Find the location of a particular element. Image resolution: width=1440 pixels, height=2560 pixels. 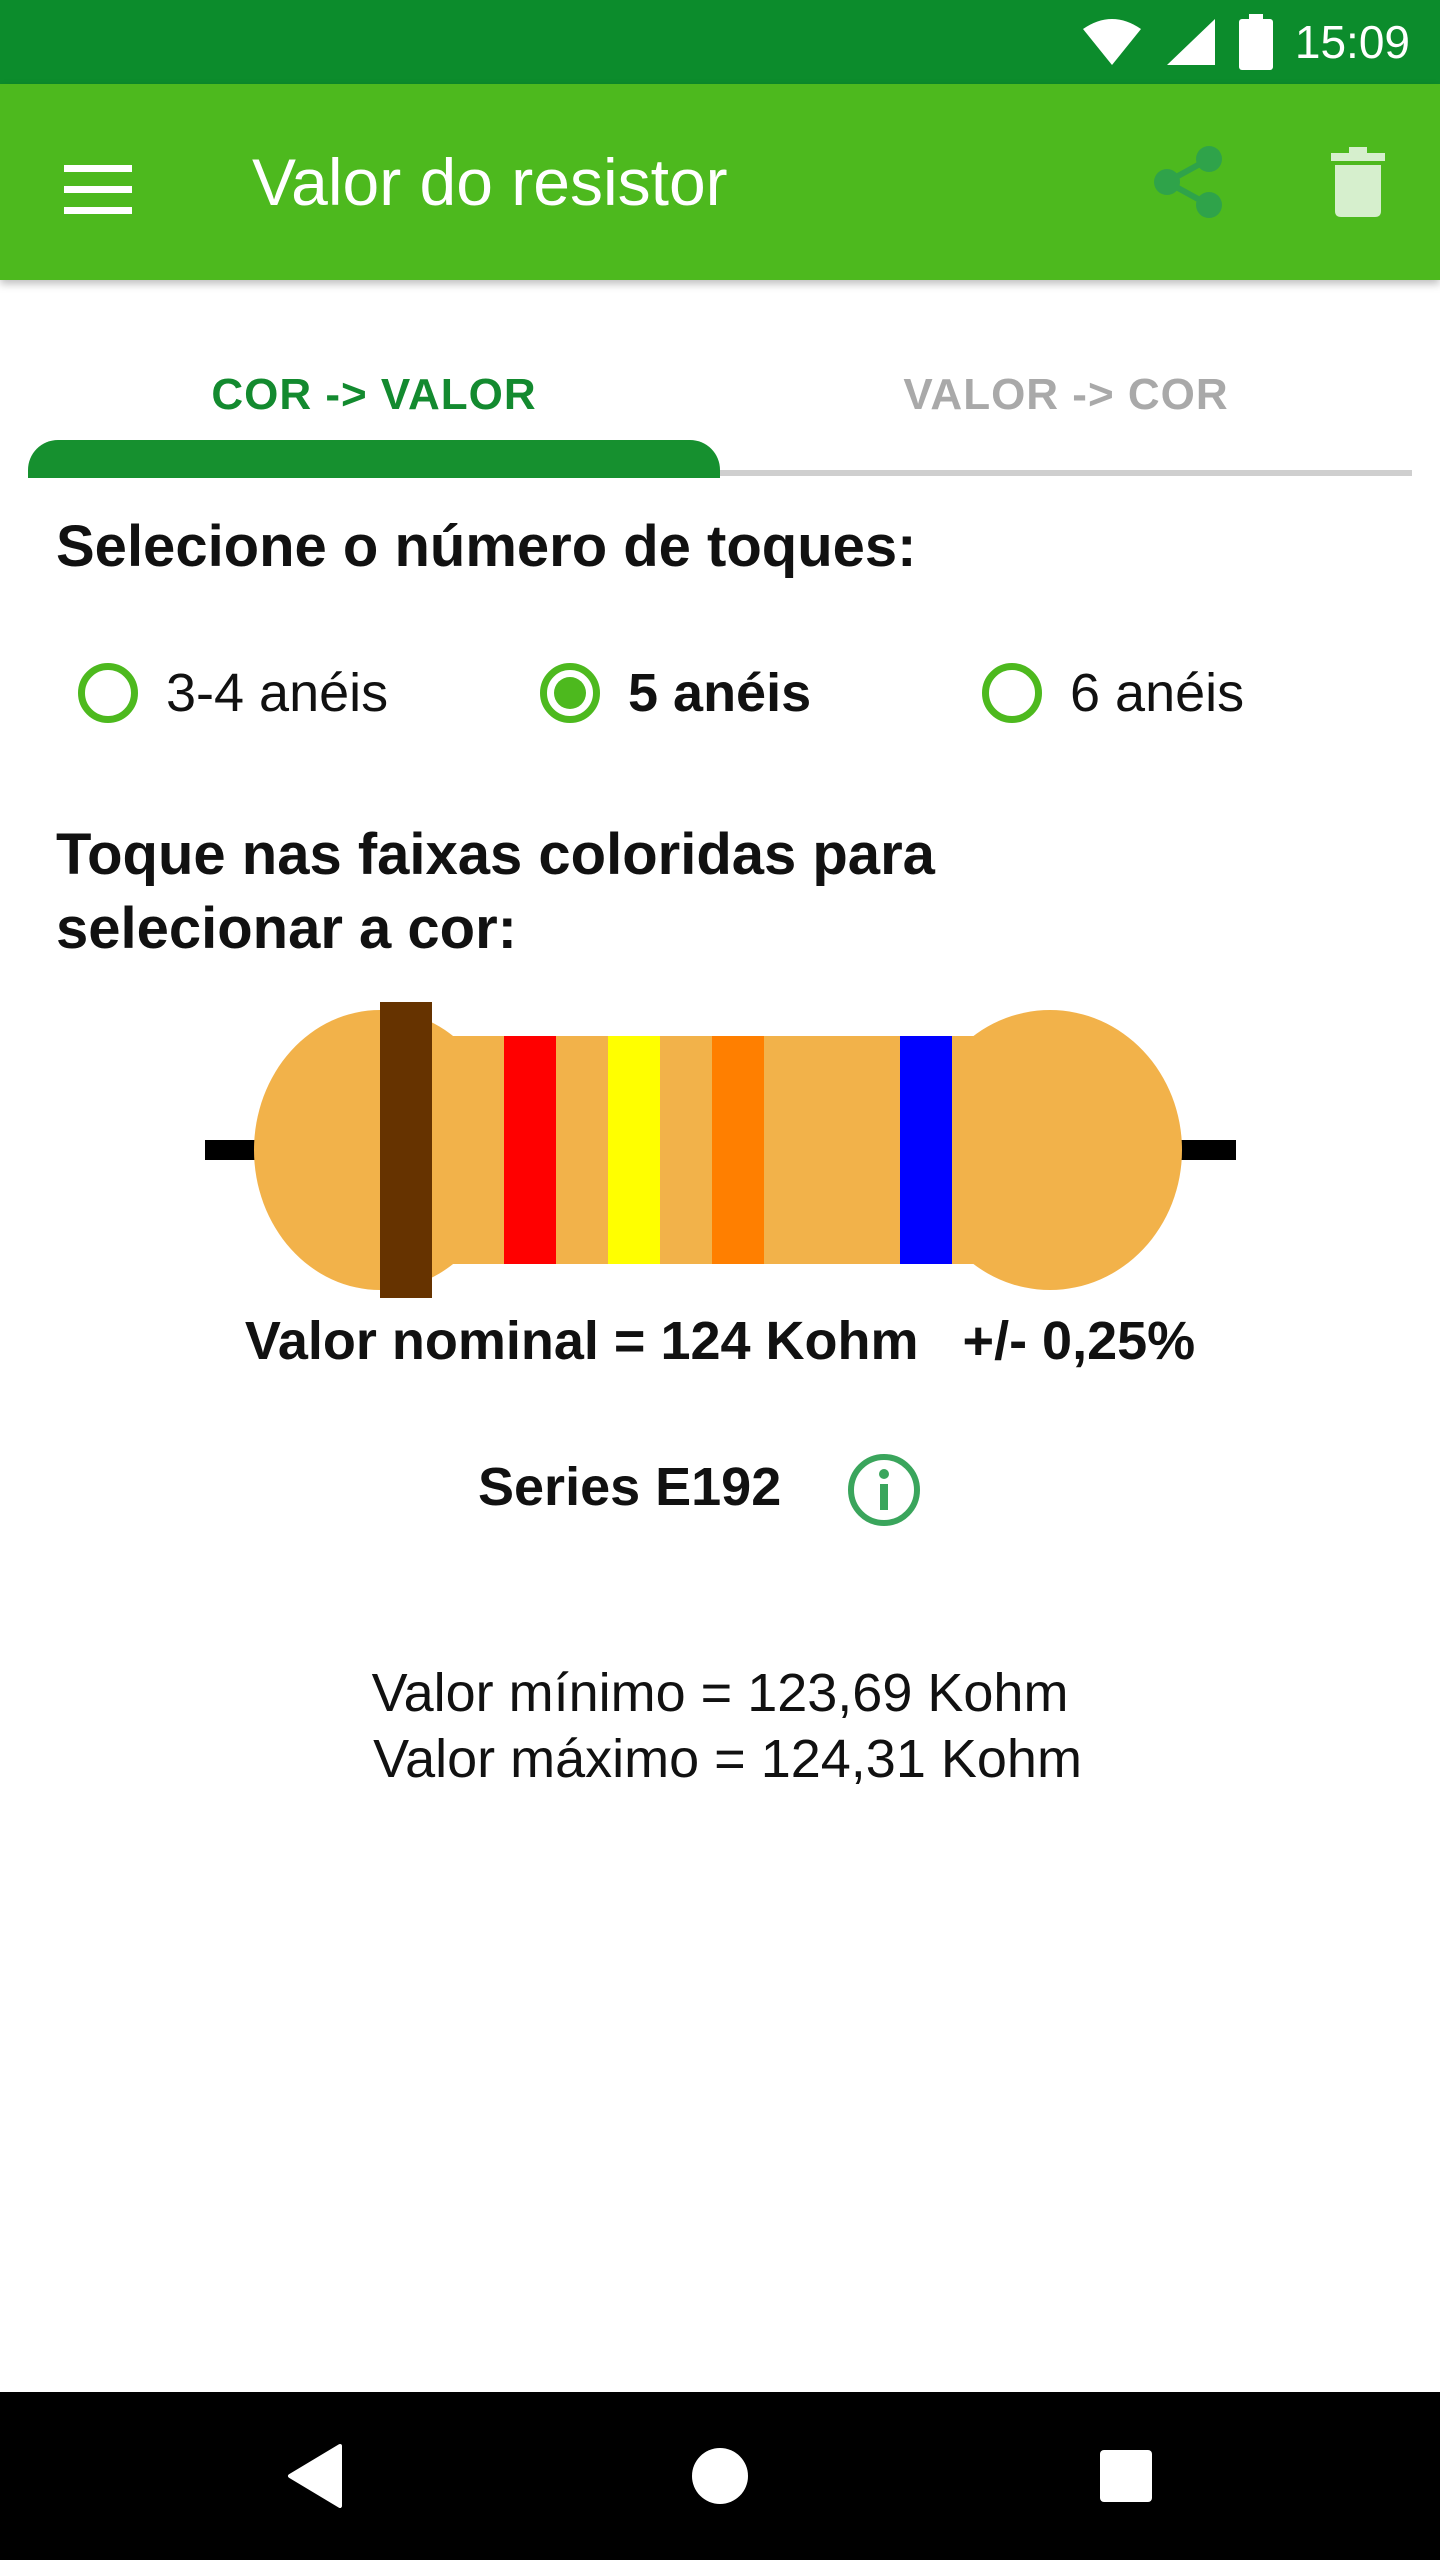

radio-selected-dot is located at coordinates (570, 693).